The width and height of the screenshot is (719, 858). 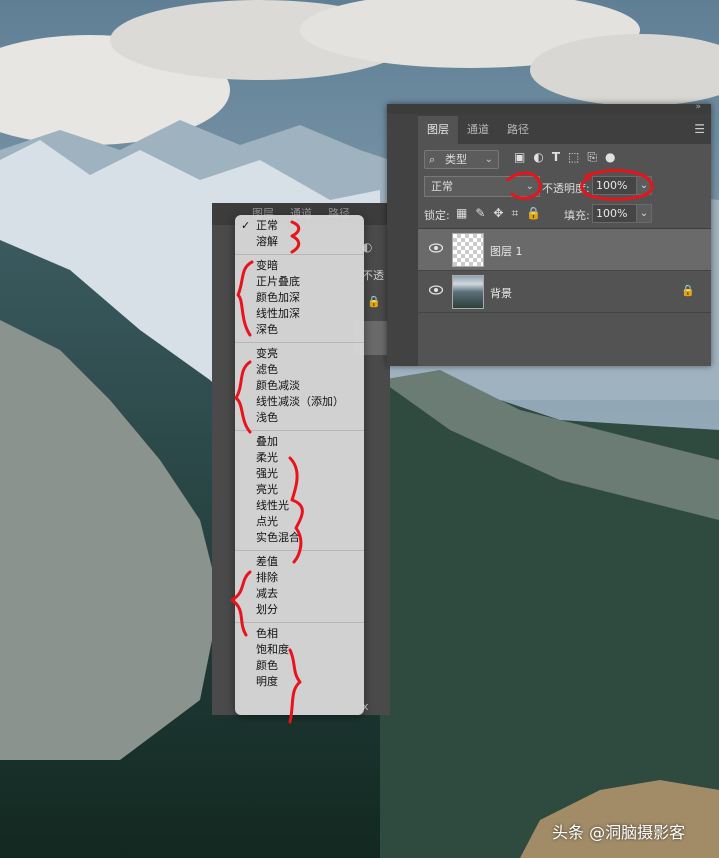 What do you see at coordinates (299, 682) in the screenshot?
I see `blend-menu-item: 明度` at bounding box center [299, 682].